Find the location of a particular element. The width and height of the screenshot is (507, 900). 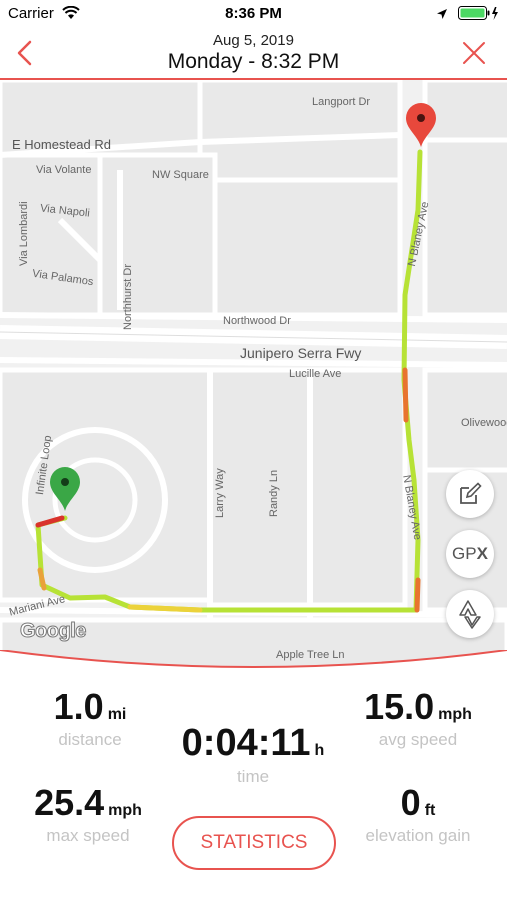

street-label: Larry Way is located at coordinates (220, 493).